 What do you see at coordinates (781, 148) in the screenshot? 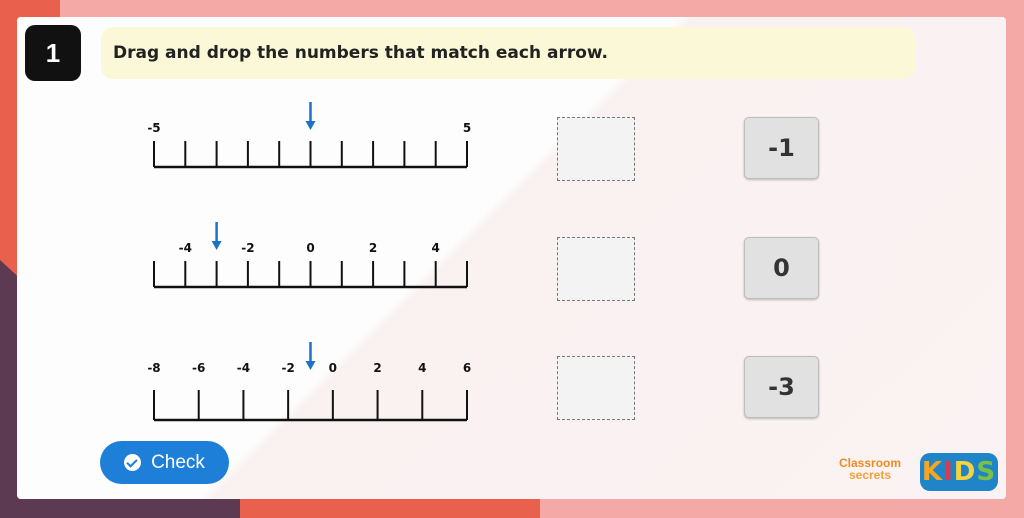
I see `answer-tile: -1` at bounding box center [781, 148].